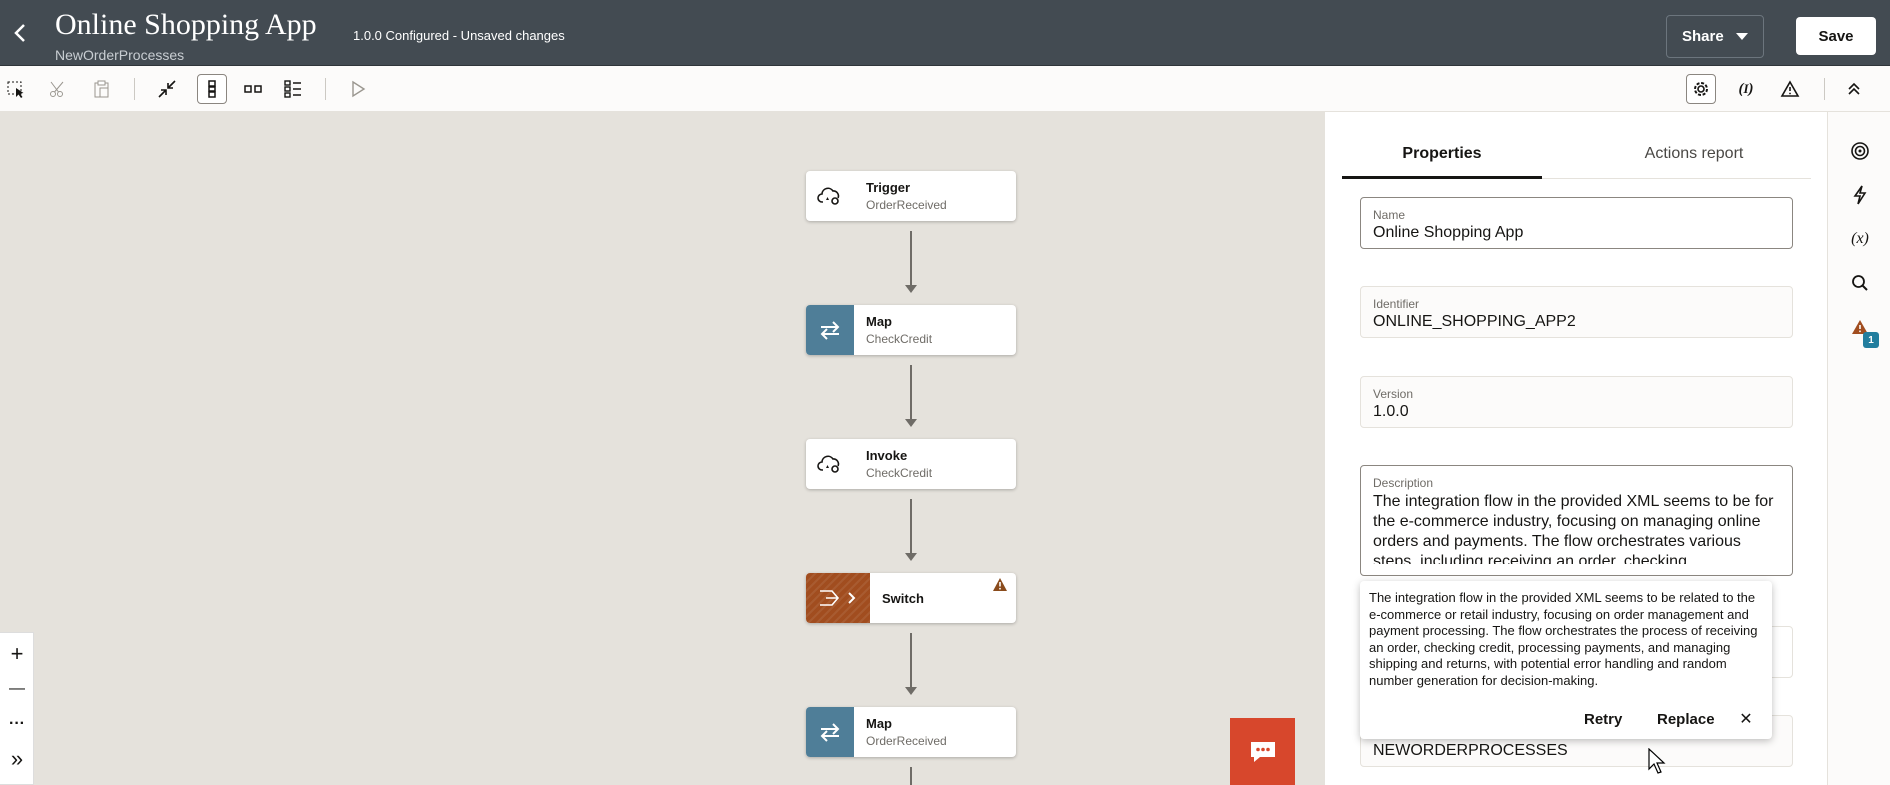 The height and width of the screenshot is (785, 1890). I want to click on variables-icon: (x), so click(1860, 239).